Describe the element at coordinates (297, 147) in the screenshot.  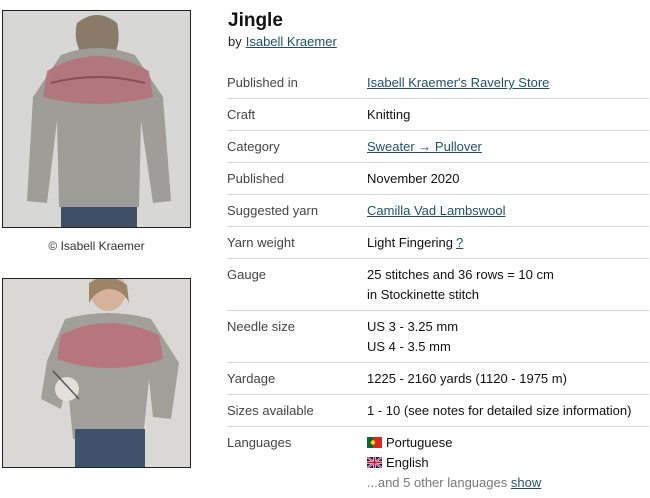
I see `detail-label: Category` at that location.